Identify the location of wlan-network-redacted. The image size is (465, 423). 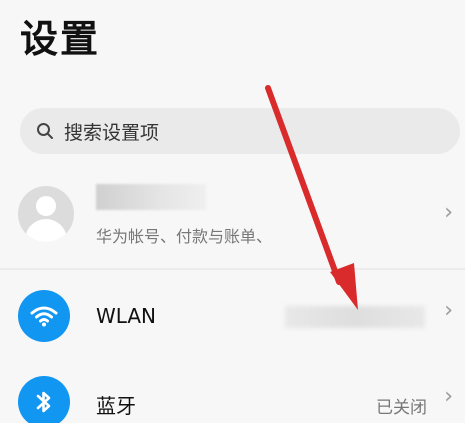
(355, 317).